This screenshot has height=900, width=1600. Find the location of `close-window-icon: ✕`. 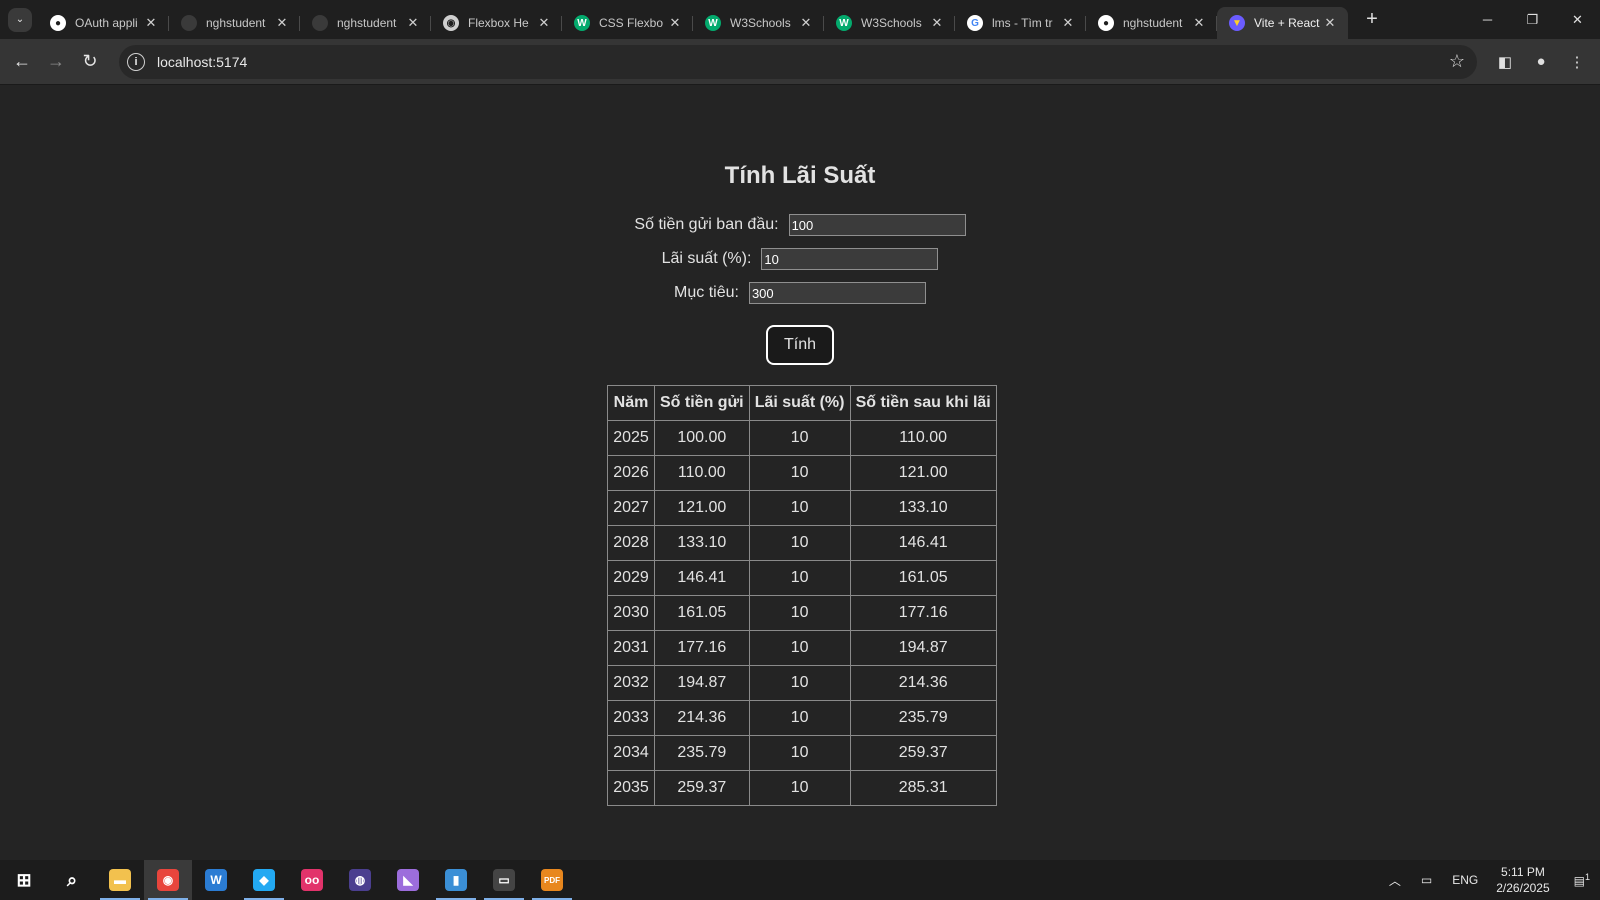

close-window-icon: ✕ is located at coordinates (1577, 19).